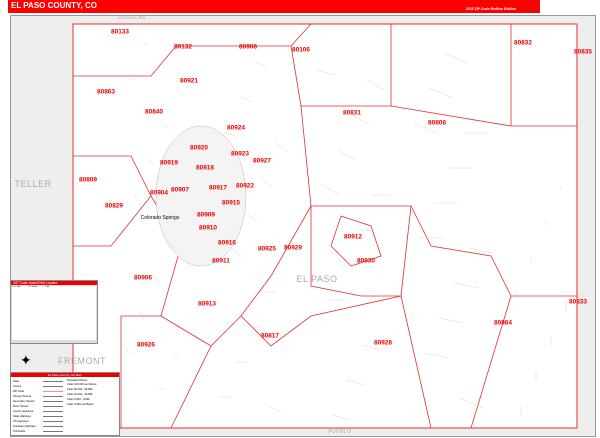 The width and height of the screenshot is (600, 438). Describe the element at coordinates (317, 279) in the screenshot. I see `county-label: EL PASO` at that location.